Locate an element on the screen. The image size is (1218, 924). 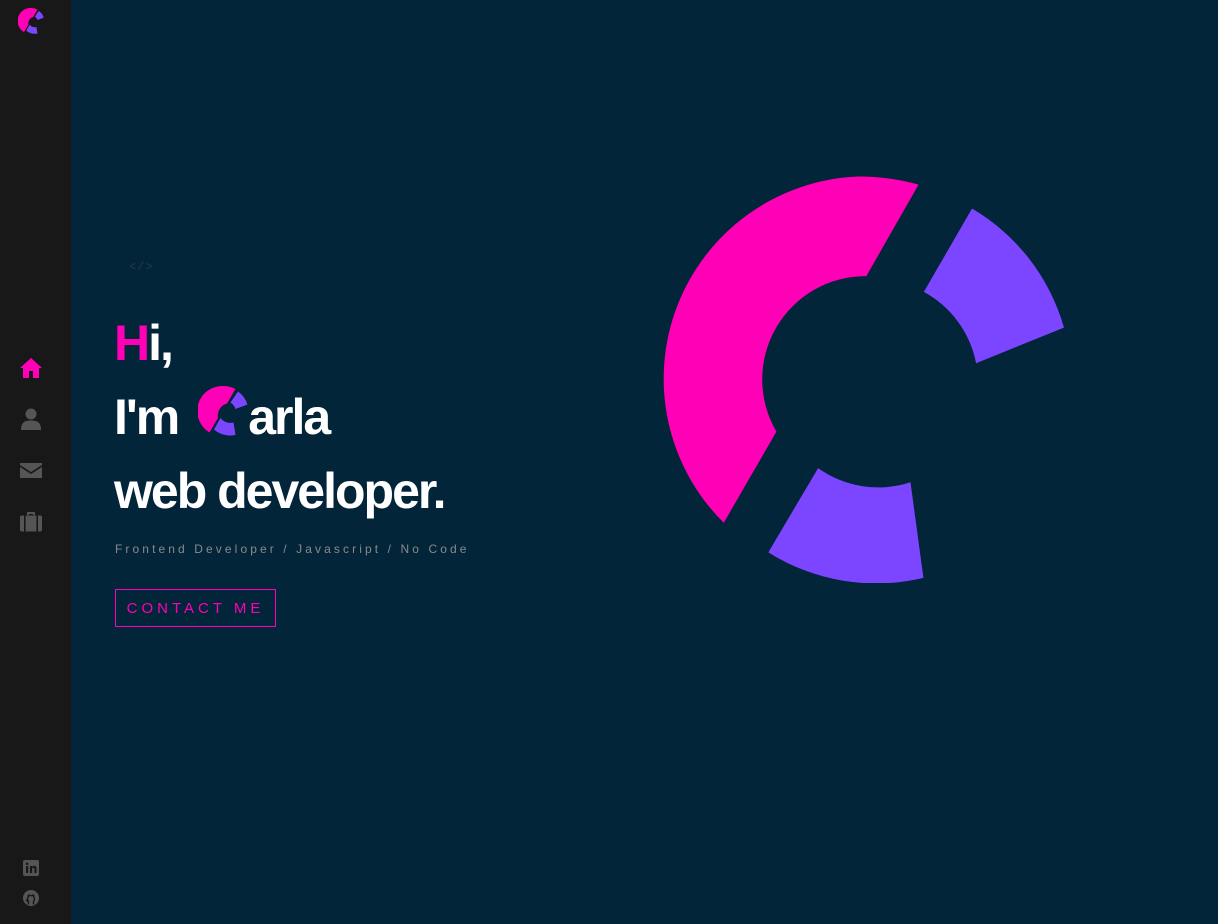
github-link is located at coordinates (31, 898).